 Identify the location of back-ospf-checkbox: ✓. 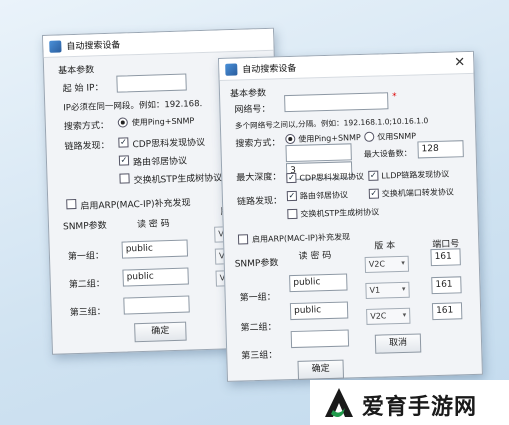
(124, 160).